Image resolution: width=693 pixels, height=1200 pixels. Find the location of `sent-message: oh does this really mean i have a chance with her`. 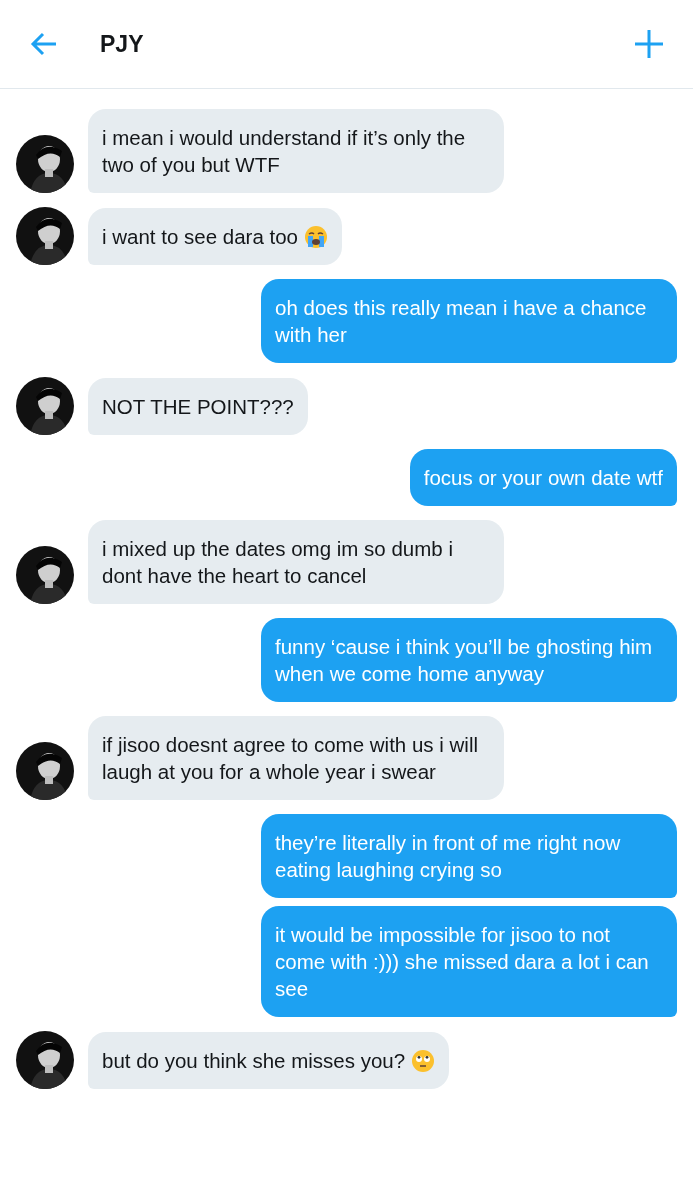

sent-message: oh does this really mean i have a chance with her is located at coordinates (469, 321).